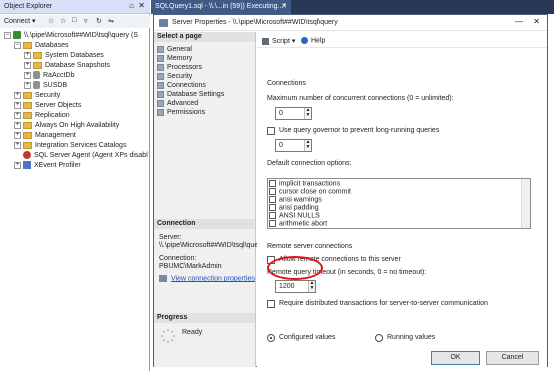 This screenshot has height=371, width=554. Describe the element at coordinates (307, 337) in the screenshot. I see `configured-values-label: Configured values` at that location.